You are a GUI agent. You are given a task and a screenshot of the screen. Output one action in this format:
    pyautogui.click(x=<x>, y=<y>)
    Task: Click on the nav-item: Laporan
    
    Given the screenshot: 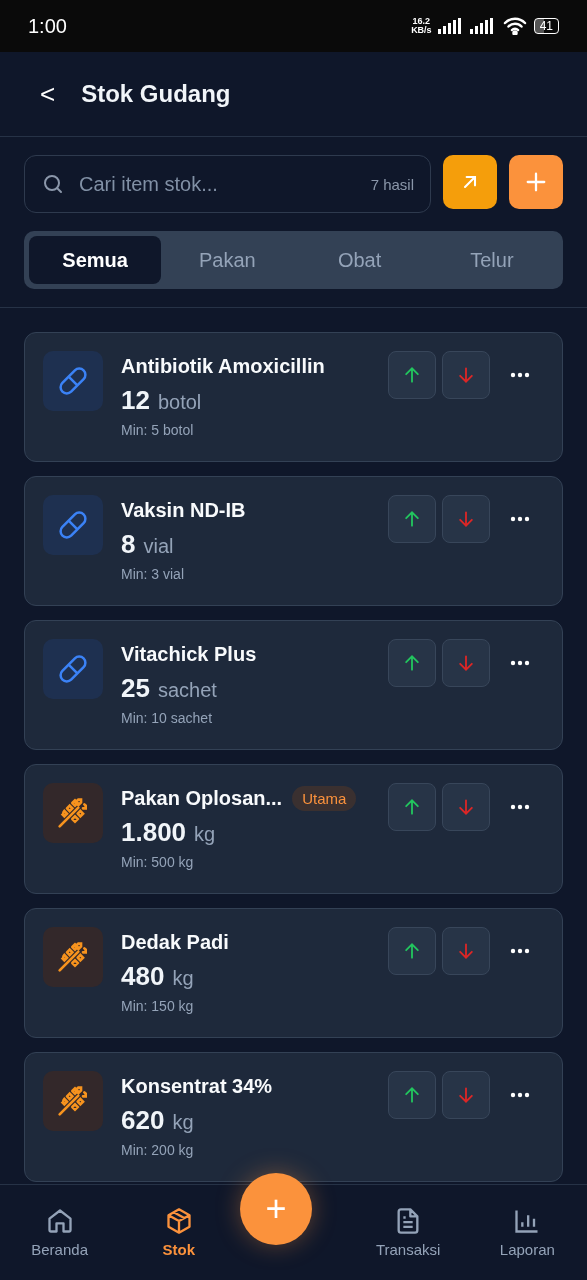 What is the action you would take?
    pyautogui.click(x=527, y=1232)
    